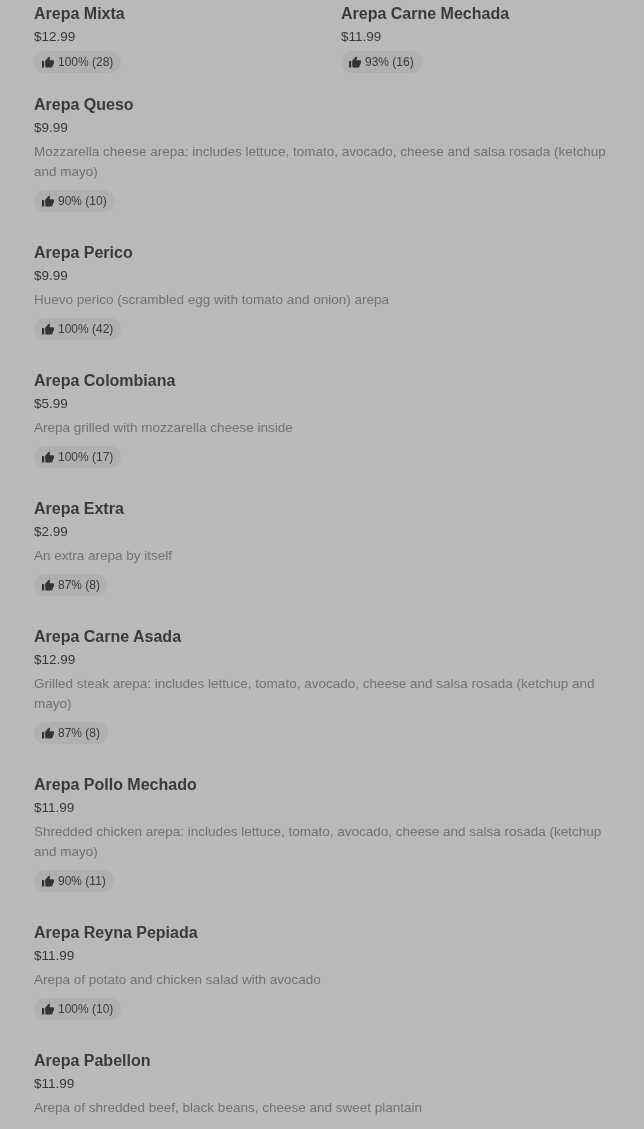  Describe the element at coordinates (51, 532) in the screenshot. I see `item-price: $2.99` at that location.